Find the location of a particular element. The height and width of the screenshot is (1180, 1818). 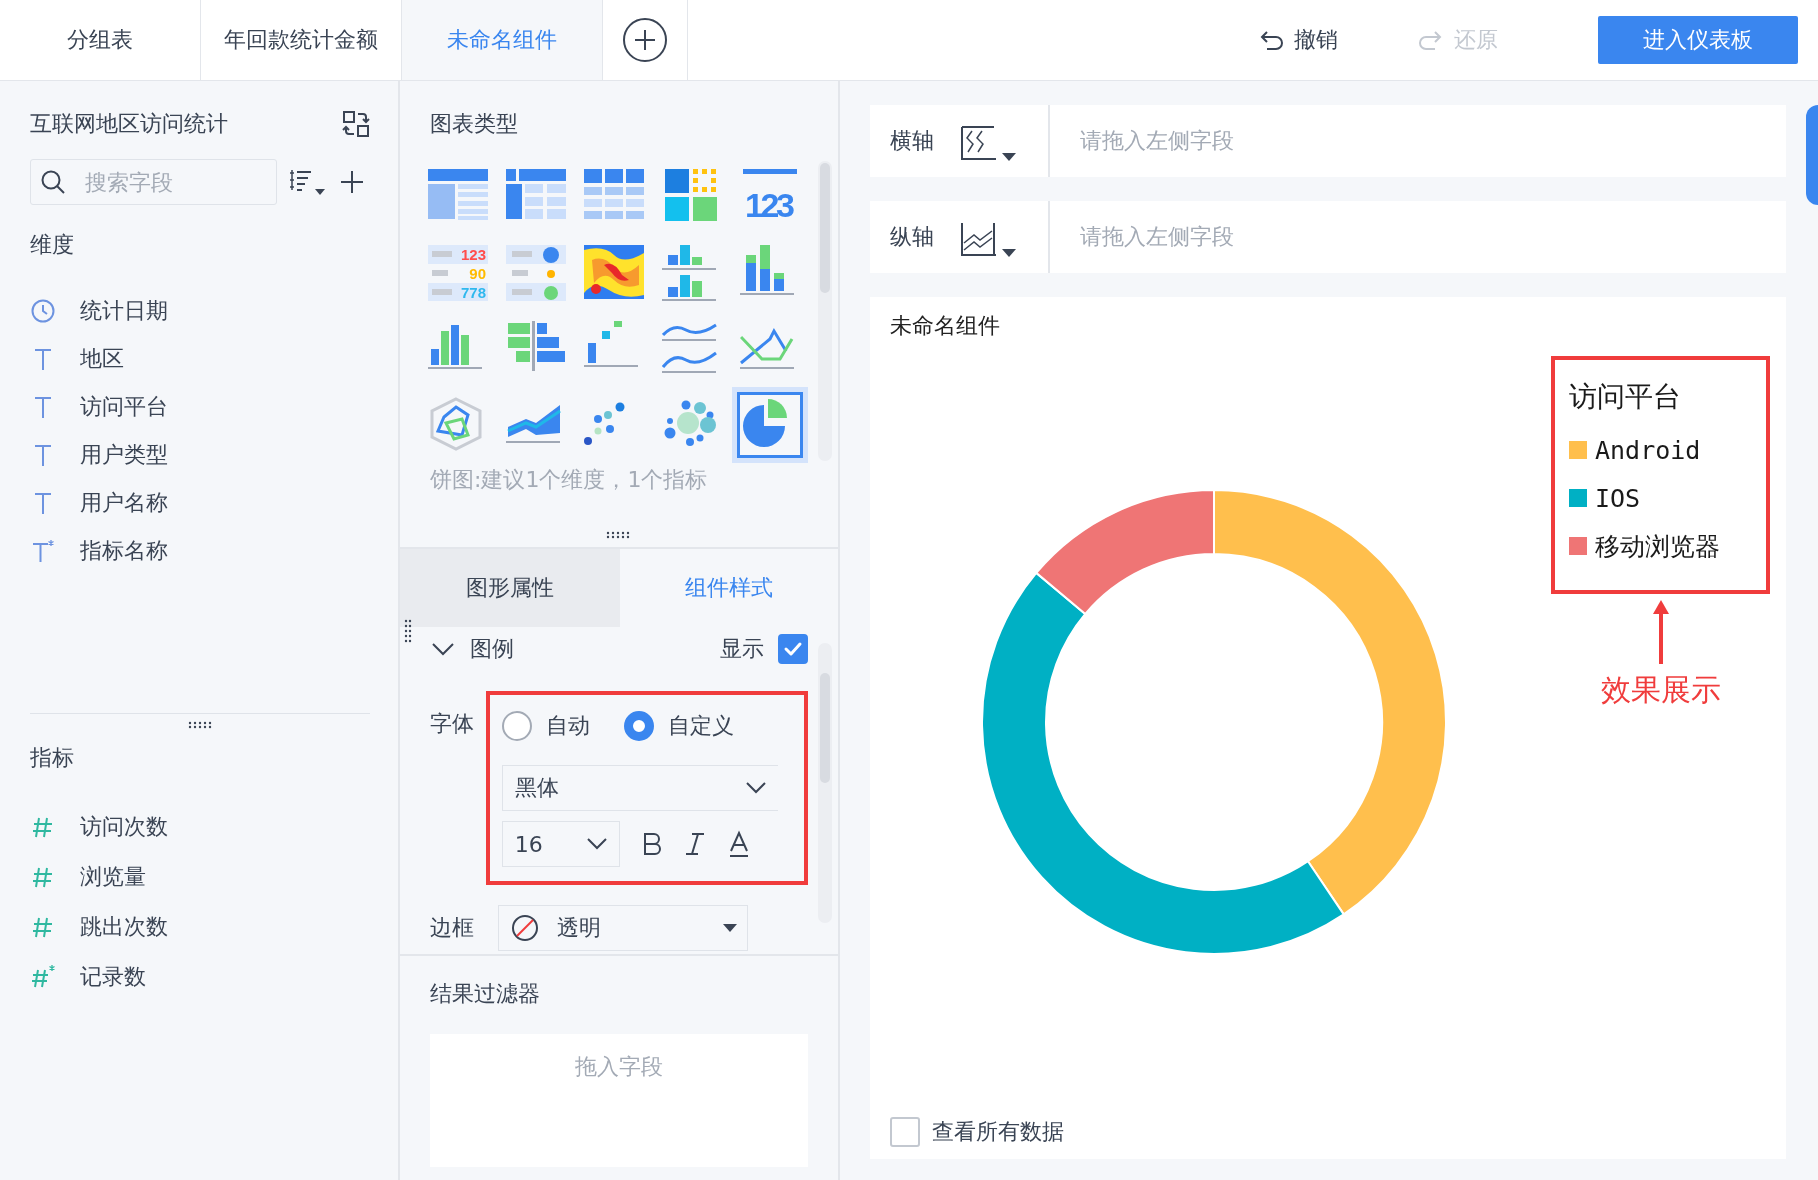

chart-type-hint: 饼图:建议1个维度，1个指标 is located at coordinates (569, 480).